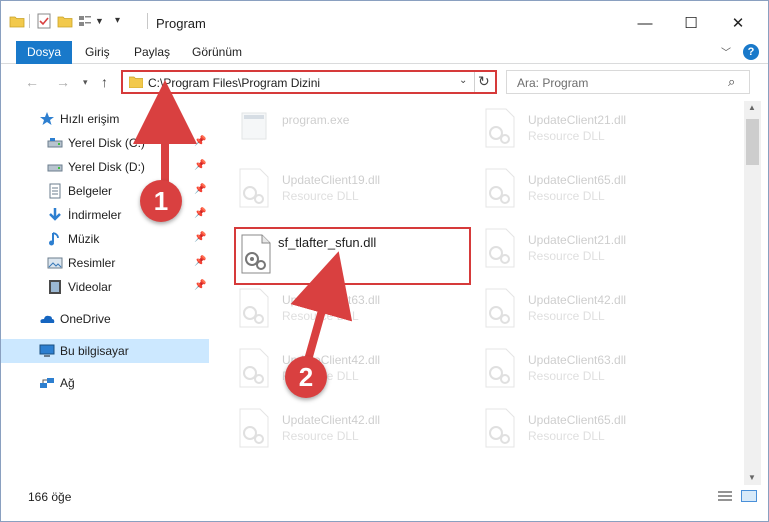 The height and width of the screenshot is (522, 769). I want to click on file-name: sf_tlafter_sfun.dll, so click(327, 242).